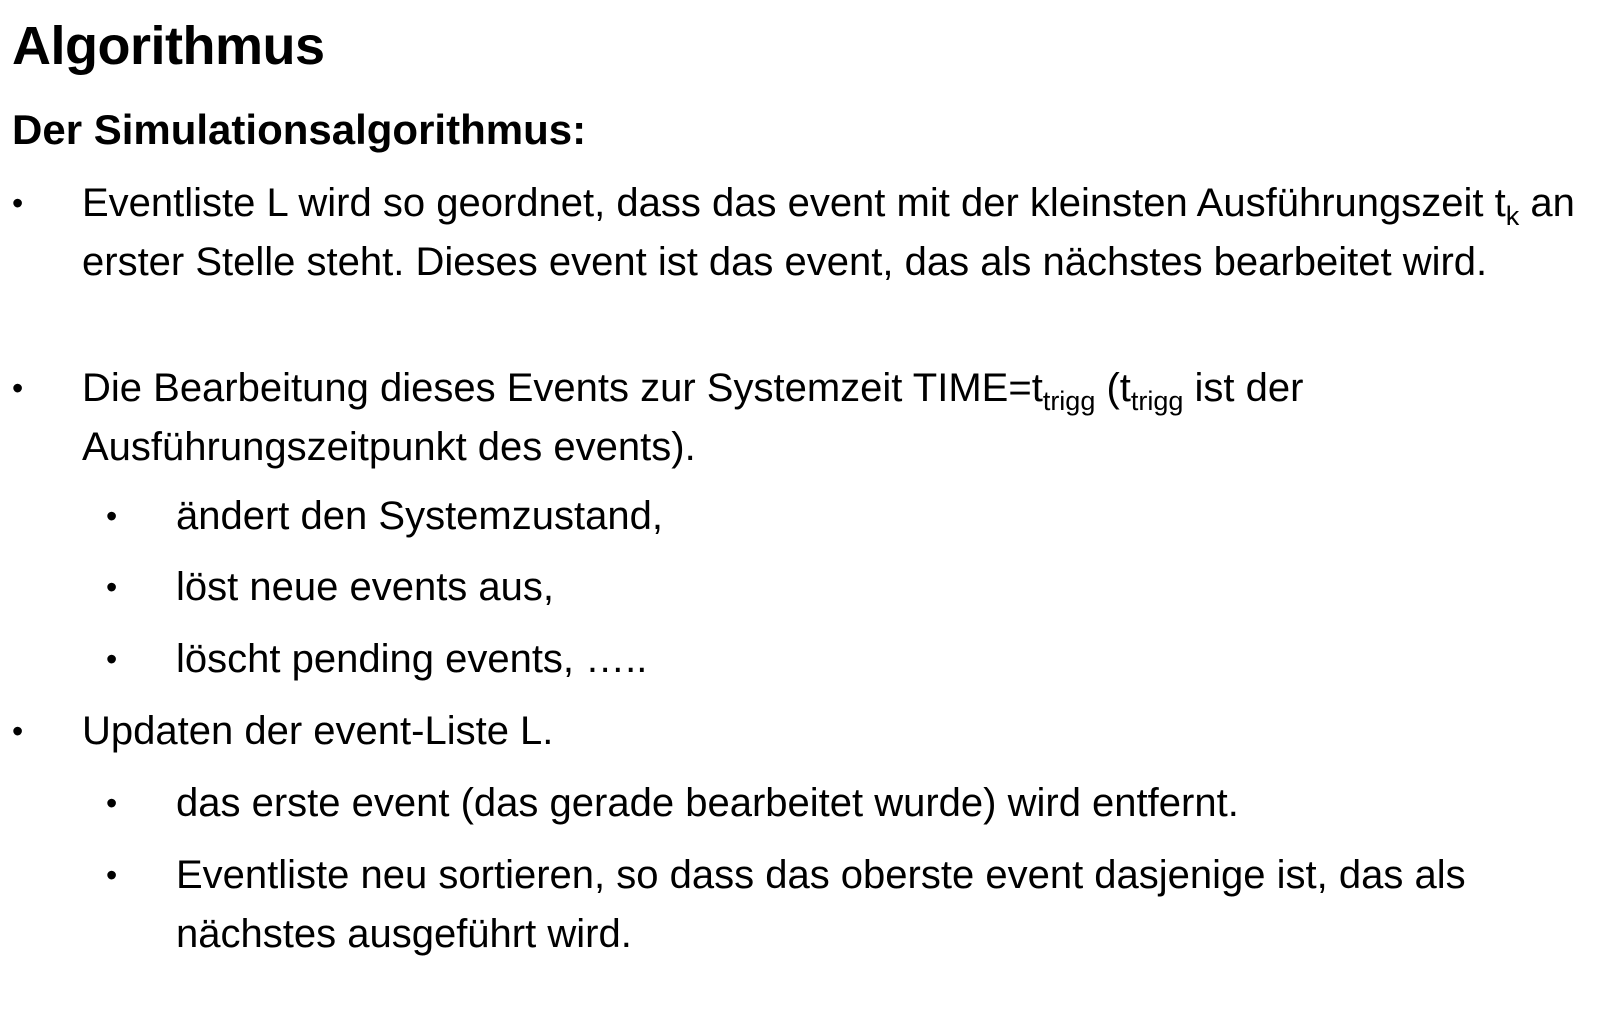 The height and width of the screenshot is (1010, 1624). What do you see at coordinates (412, 659) in the screenshot?
I see `sub-bullet-text: löscht pending events, …..` at bounding box center [412, 659].